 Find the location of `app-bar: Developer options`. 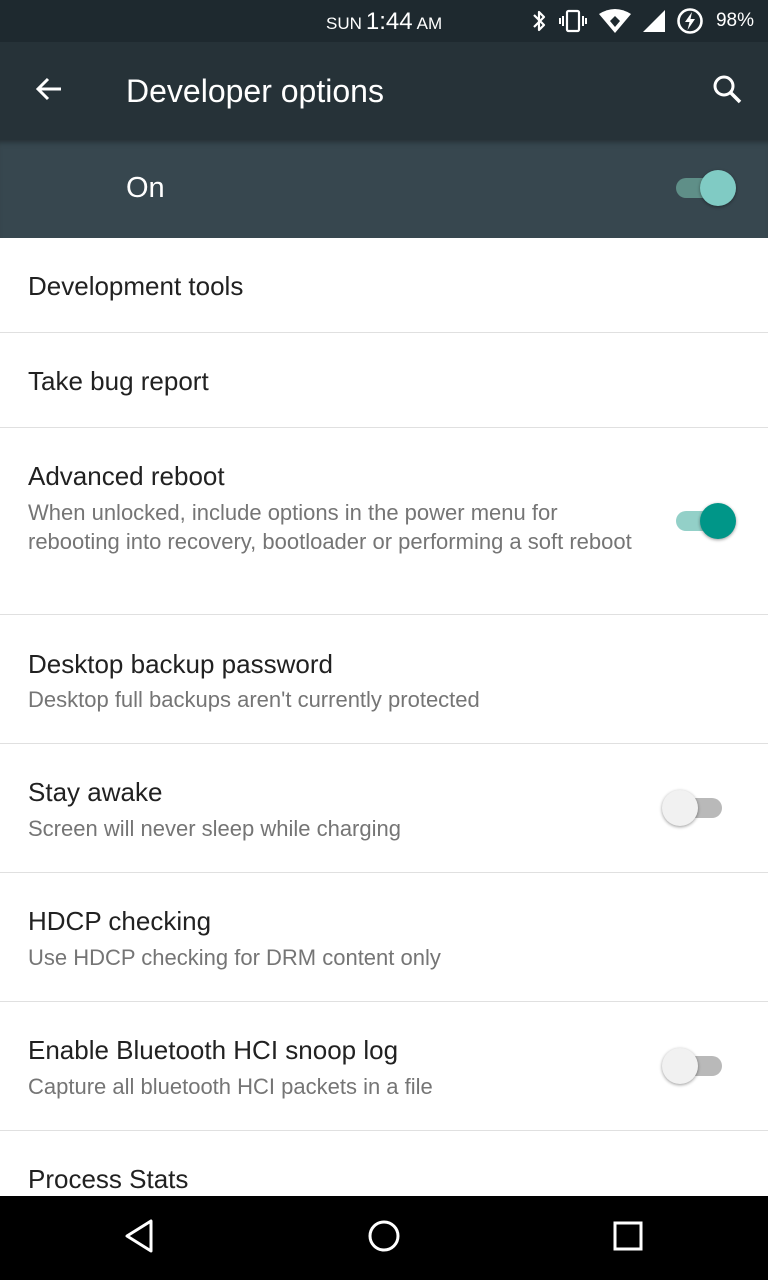

app-bar: Developer options is located at coordinates (384, 91).